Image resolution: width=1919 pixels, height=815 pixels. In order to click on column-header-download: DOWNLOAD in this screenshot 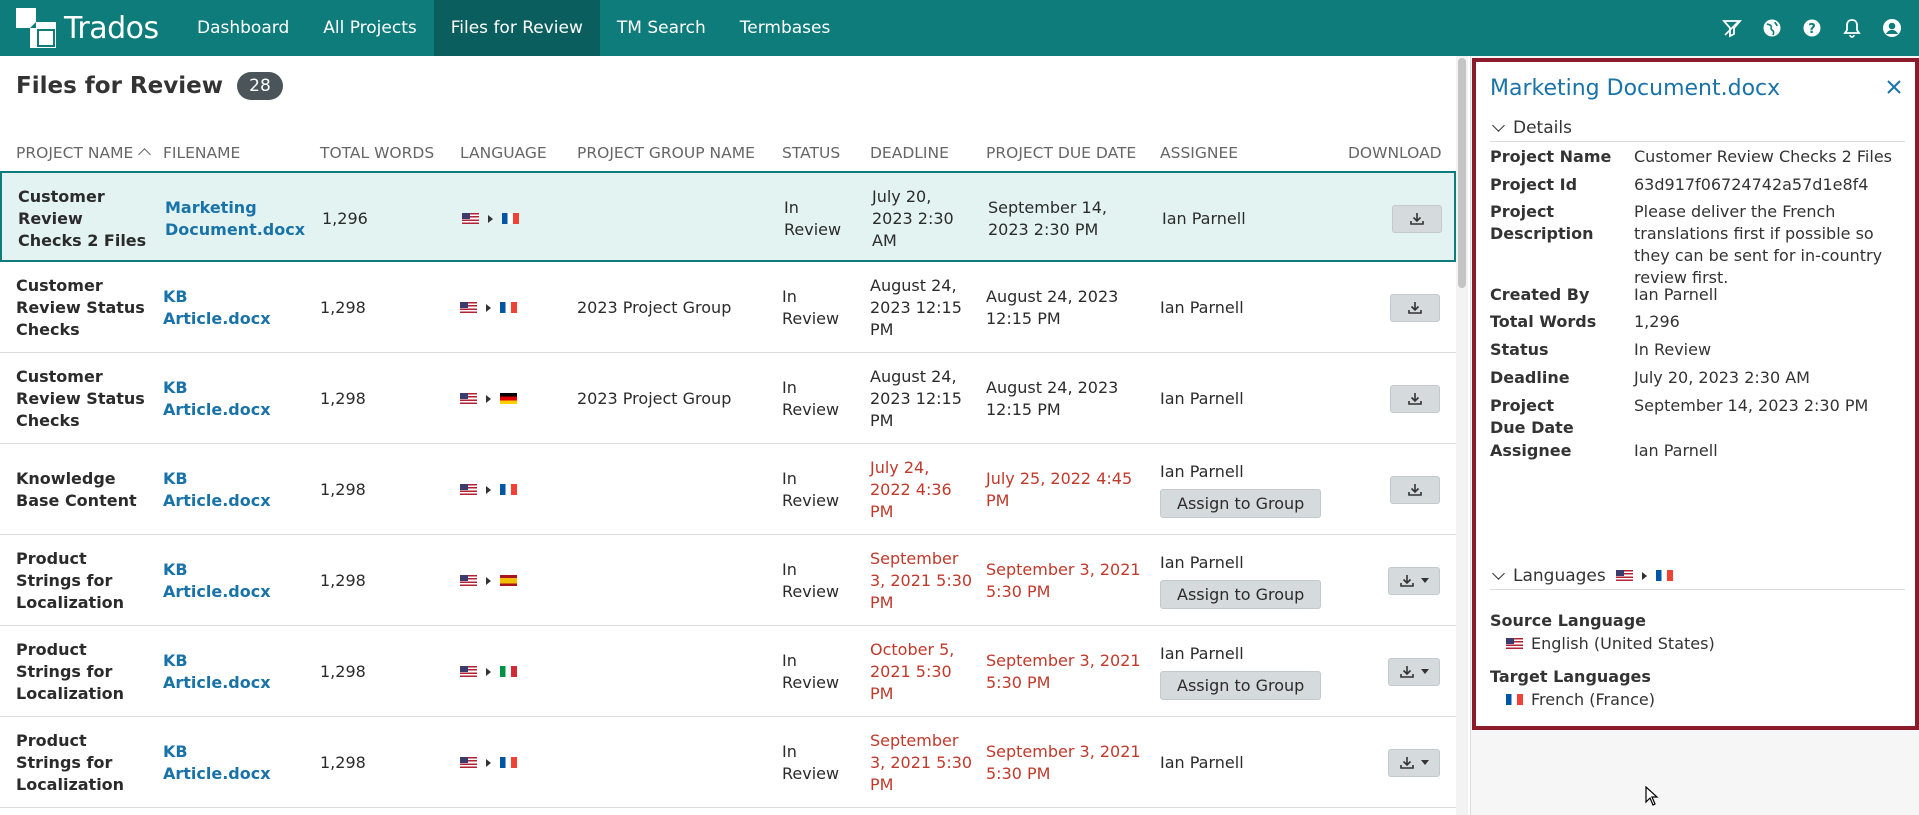, I will do `click(1395, 153)`.